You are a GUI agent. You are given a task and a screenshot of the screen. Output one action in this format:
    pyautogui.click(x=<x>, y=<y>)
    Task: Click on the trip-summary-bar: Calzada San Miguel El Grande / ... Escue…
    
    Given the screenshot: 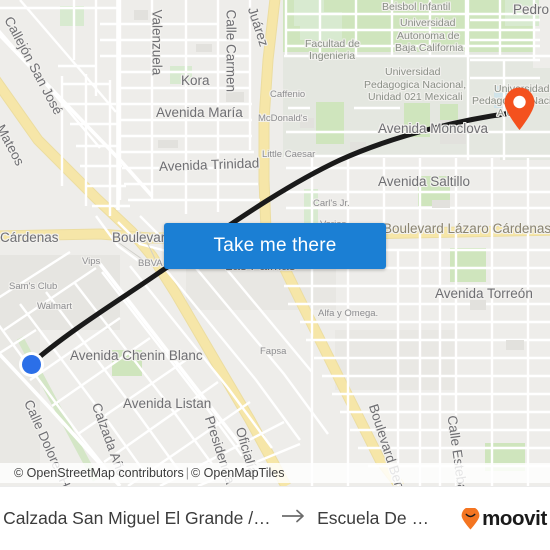 What is the action you would take?
    pyautogui.click(x=275, y=518)
    